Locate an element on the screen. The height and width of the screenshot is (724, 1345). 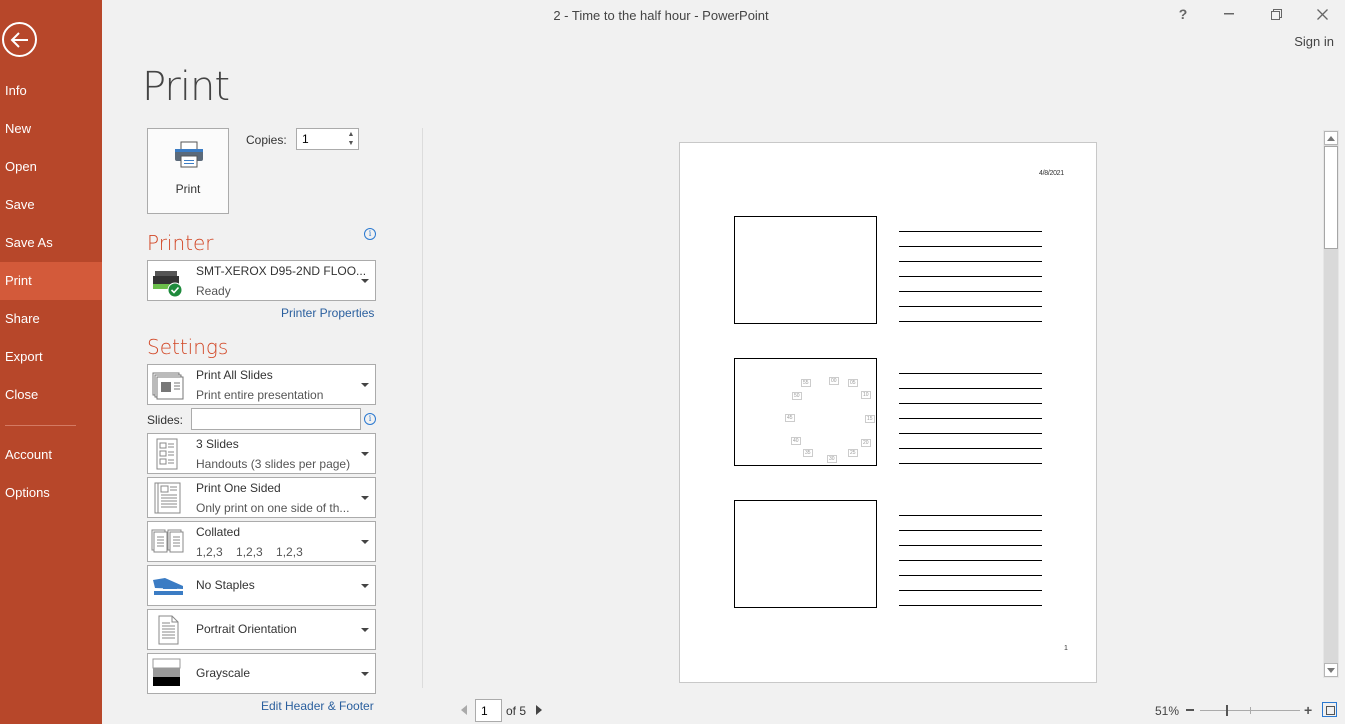
handout-layout-icon is located at coordinates (167, 453).